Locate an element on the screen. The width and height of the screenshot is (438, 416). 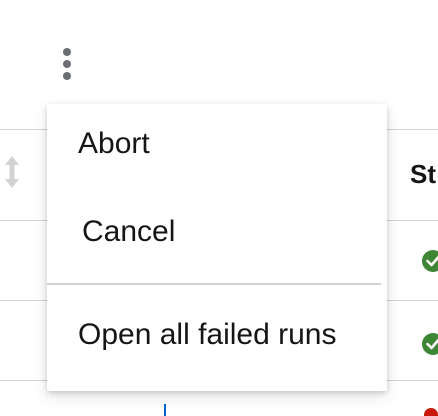
run-link is located at coordinates (165, 410).